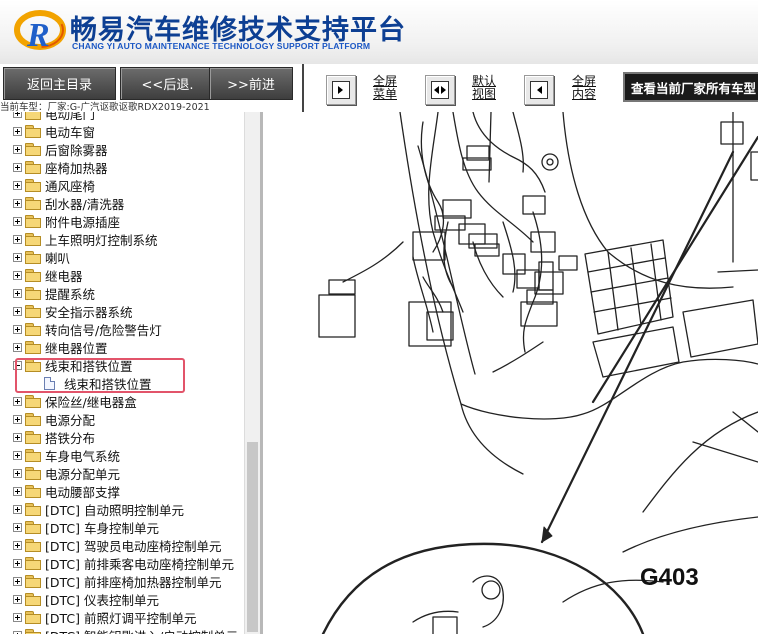 This screenshot has width=758, height=634. Describe the element at coordinates (47, 117) in the screenshot. I see `tree-folder-item: 电动尾门` at that location.